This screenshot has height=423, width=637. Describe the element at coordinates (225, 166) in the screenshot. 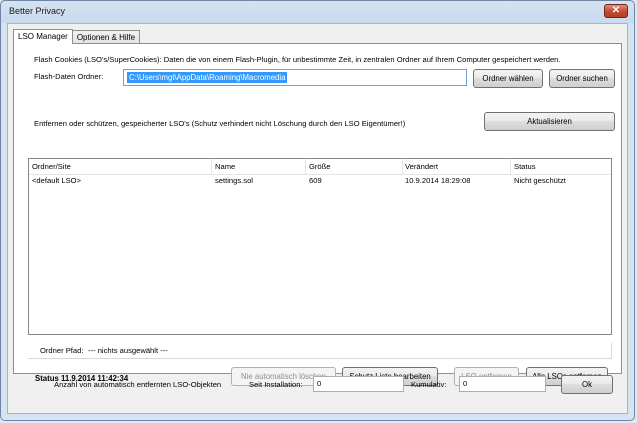

I see `column-header-name: Name` at that location.